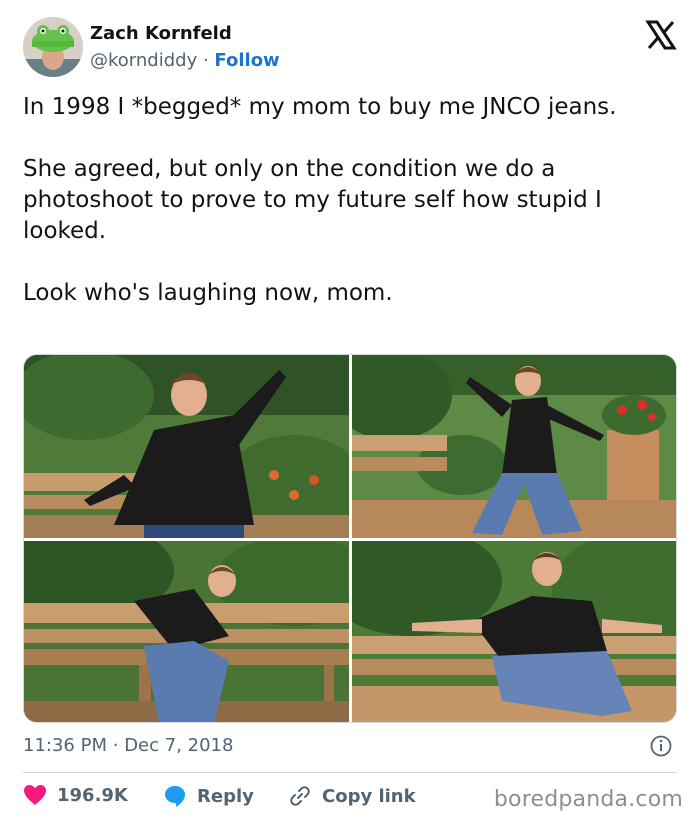 The height and width of the screenshot is (825, 700). Describe the element at coordinates (161, 33) in the screenshot. I see `author-name: Zach Kornfeld` at that location.